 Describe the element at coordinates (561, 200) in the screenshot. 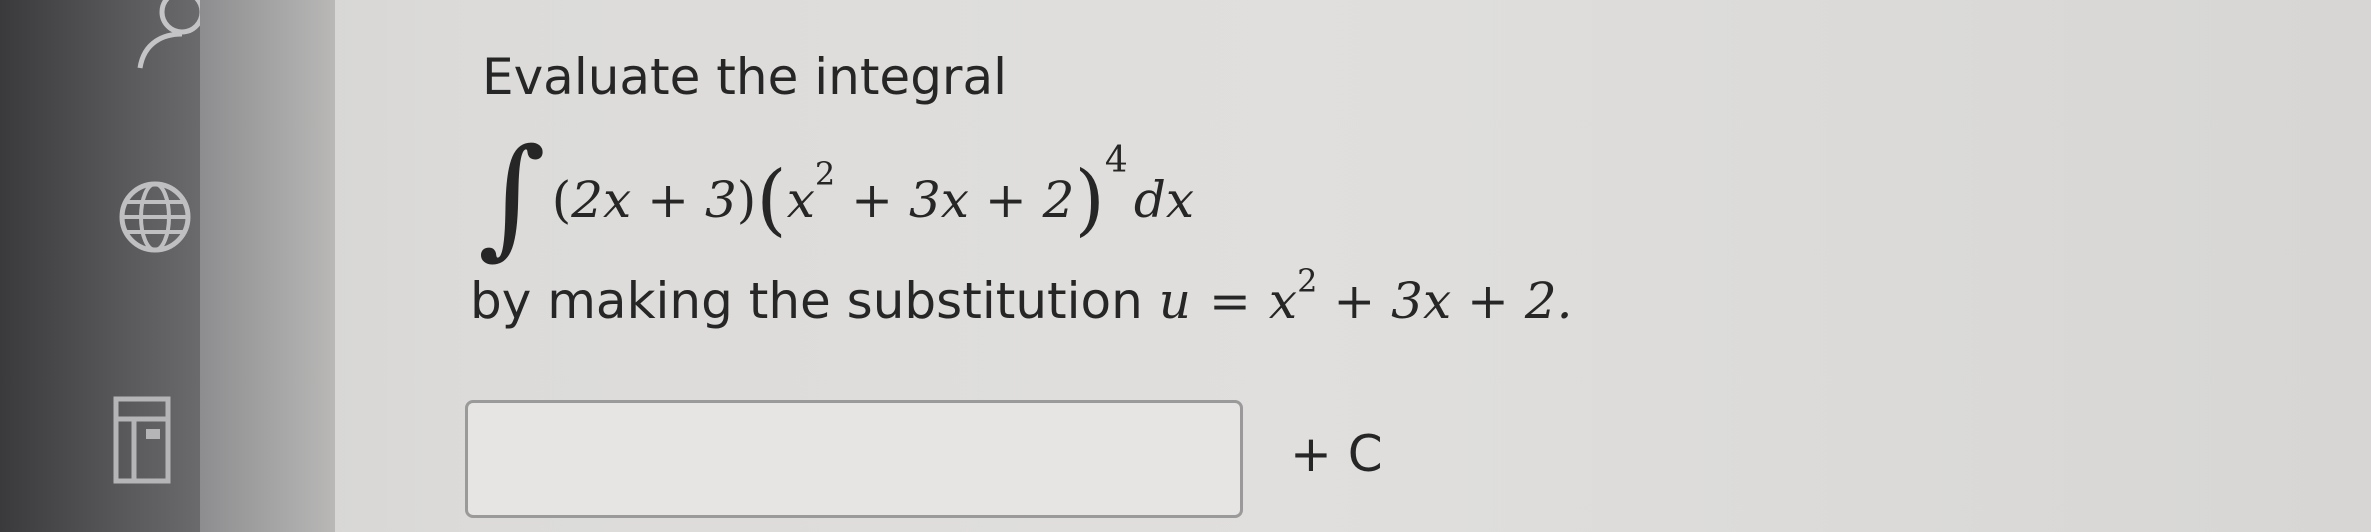

I see `paren-open: (` at that location.